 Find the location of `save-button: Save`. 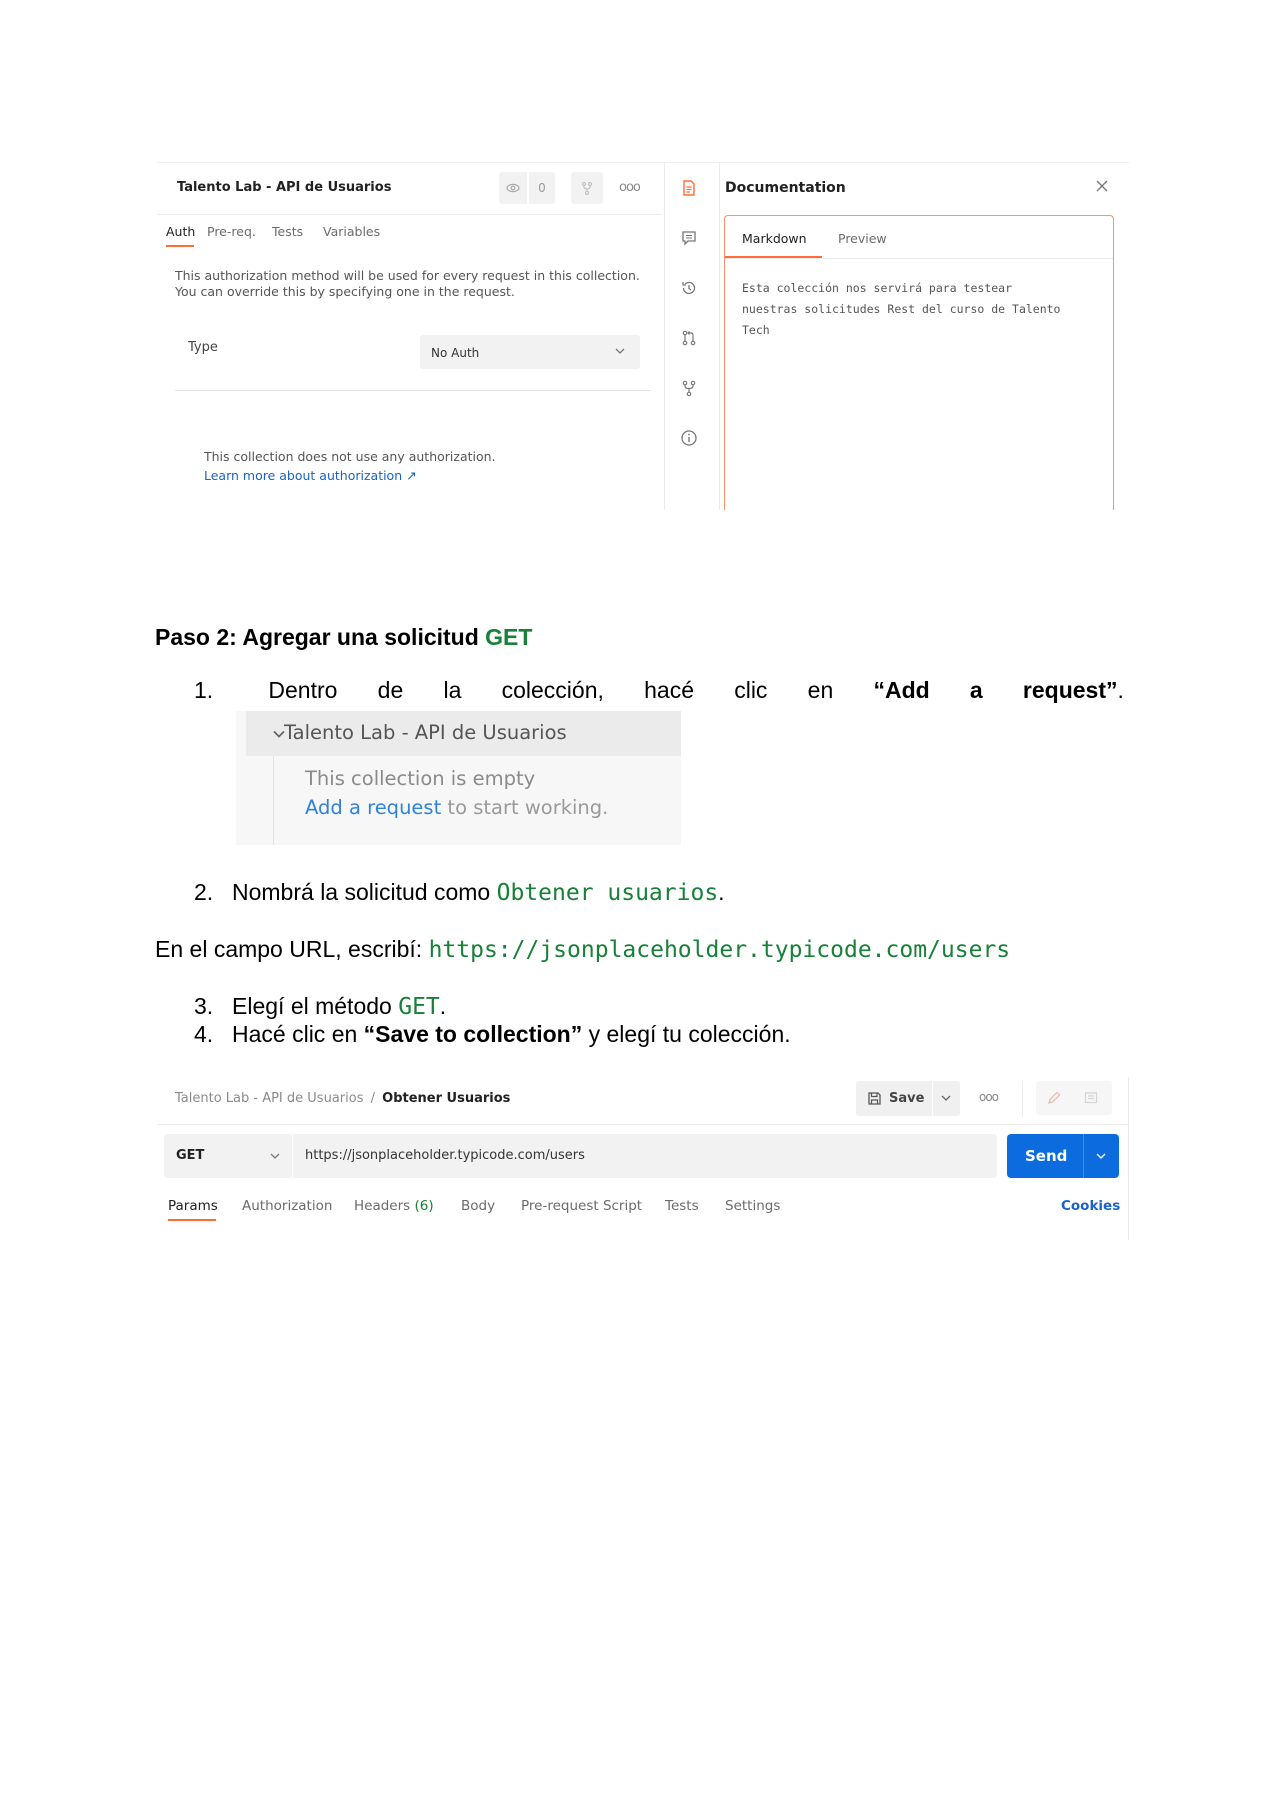

save-button: Save is located at coordinates (908, 1098).